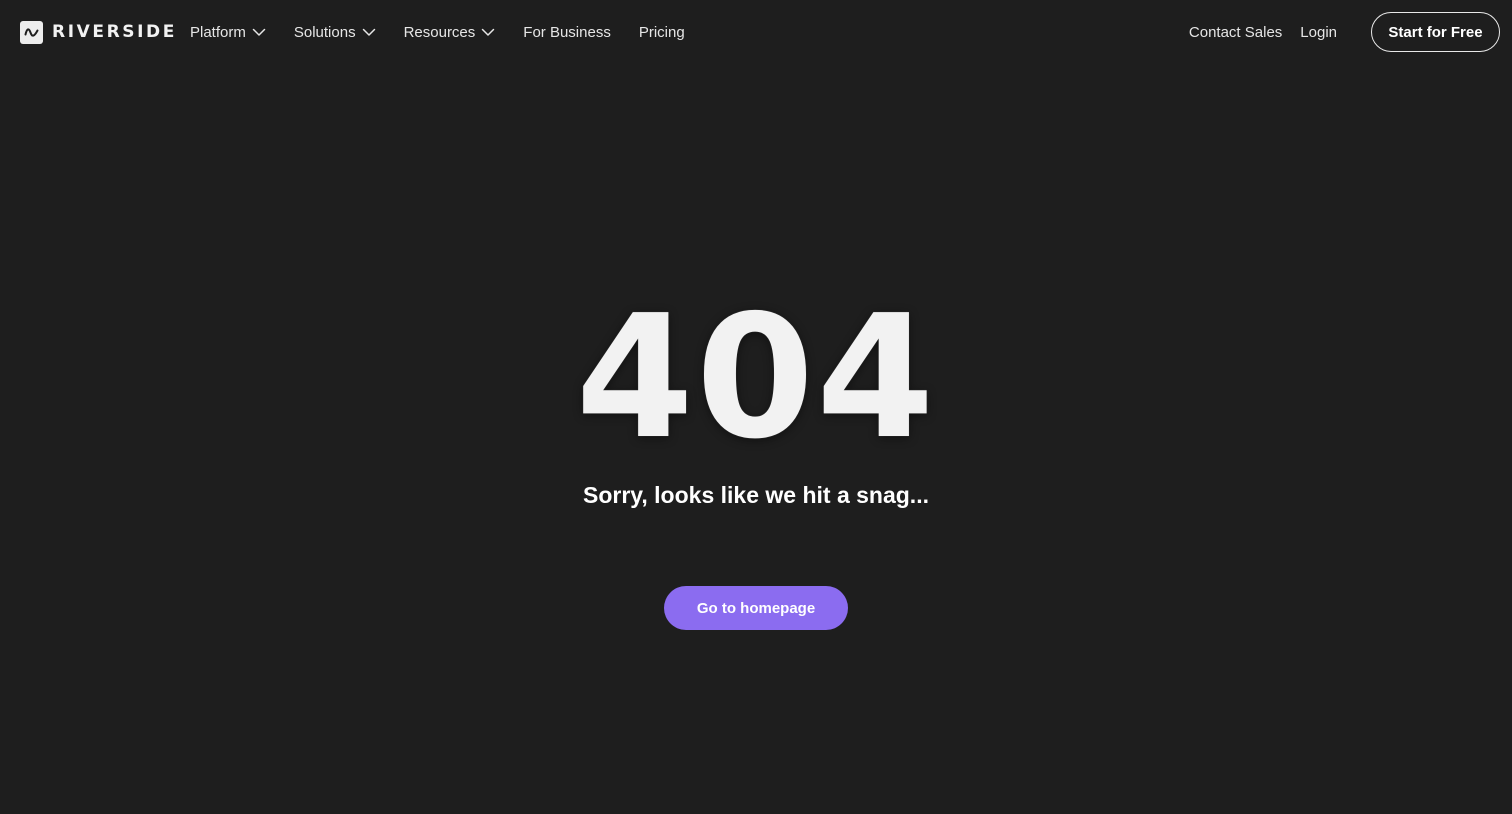  I want to click on nav-item-resources: Resources, so click(450, 32).